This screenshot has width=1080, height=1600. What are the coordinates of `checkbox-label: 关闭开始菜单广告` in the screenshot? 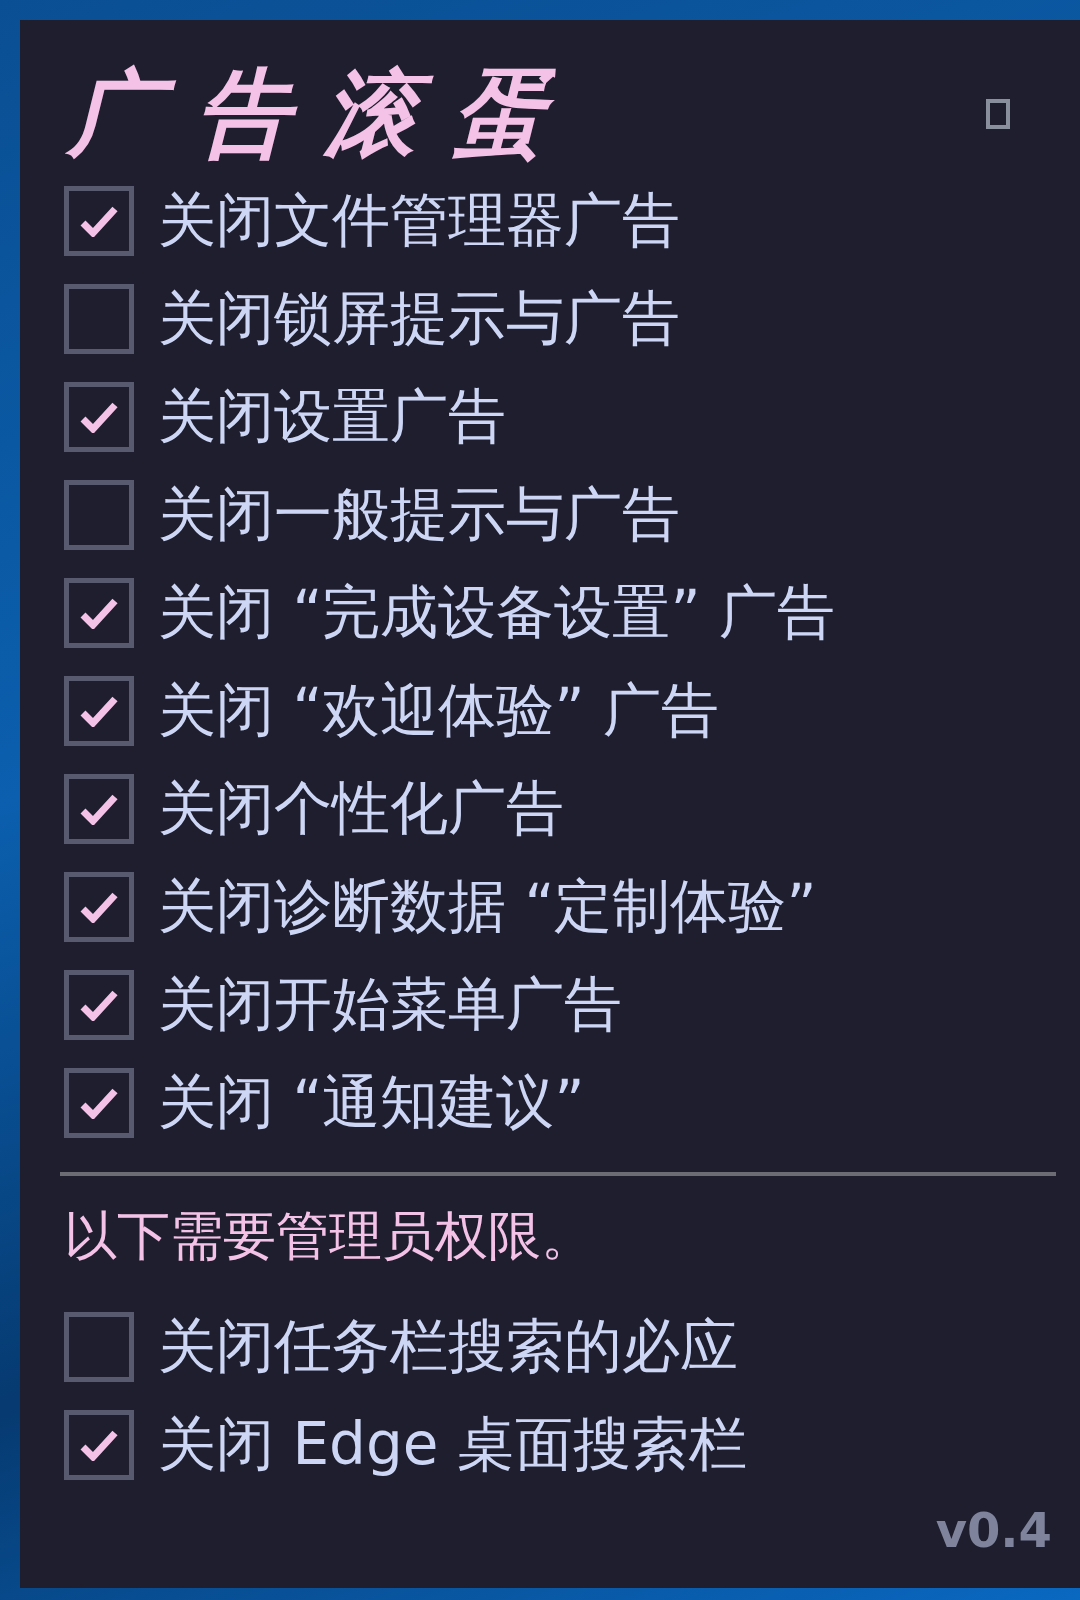 It's located at (390, 1005).